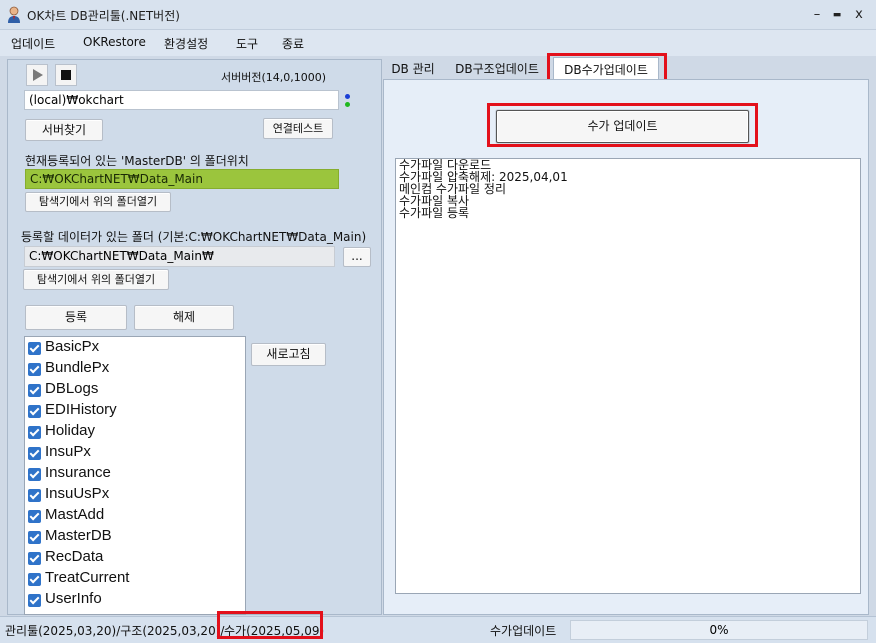 The width and height of the screenshot is (876, 643). What do you see at coordinates (135, 599) in the screenshot?
I see `database-list-item: UserInfo` at bounding box center [135, 599].